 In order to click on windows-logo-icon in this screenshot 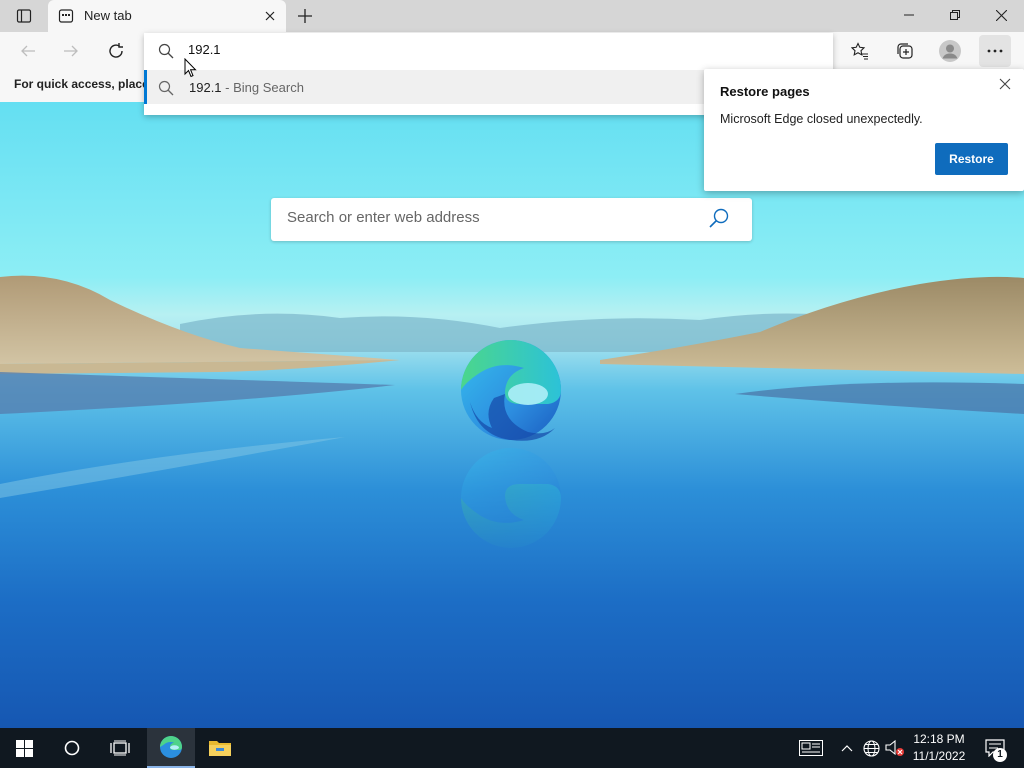, I will do `click(24, 748)`.